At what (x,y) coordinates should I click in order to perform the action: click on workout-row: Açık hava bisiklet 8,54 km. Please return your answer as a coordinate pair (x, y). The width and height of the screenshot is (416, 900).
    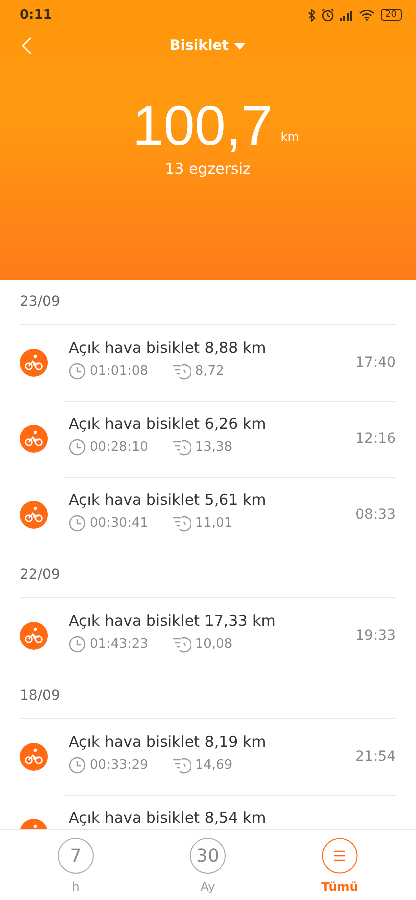
    Looking at the image, I should click on (208, 812).